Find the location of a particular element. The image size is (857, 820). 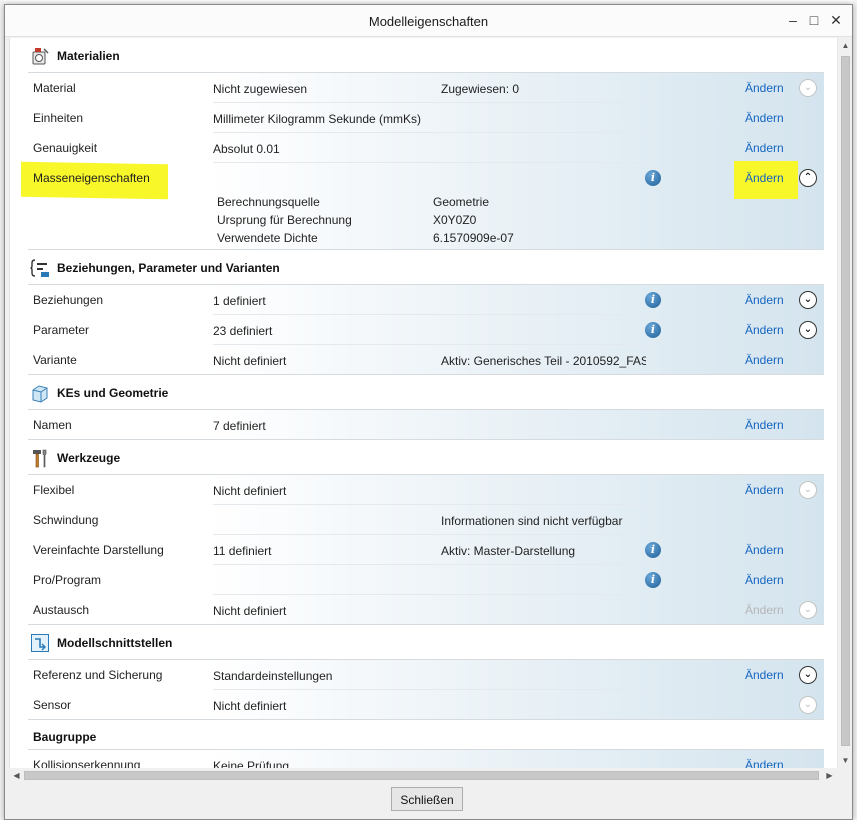

row-label: Kollisionserkennung is located at coordinates (87, 763).